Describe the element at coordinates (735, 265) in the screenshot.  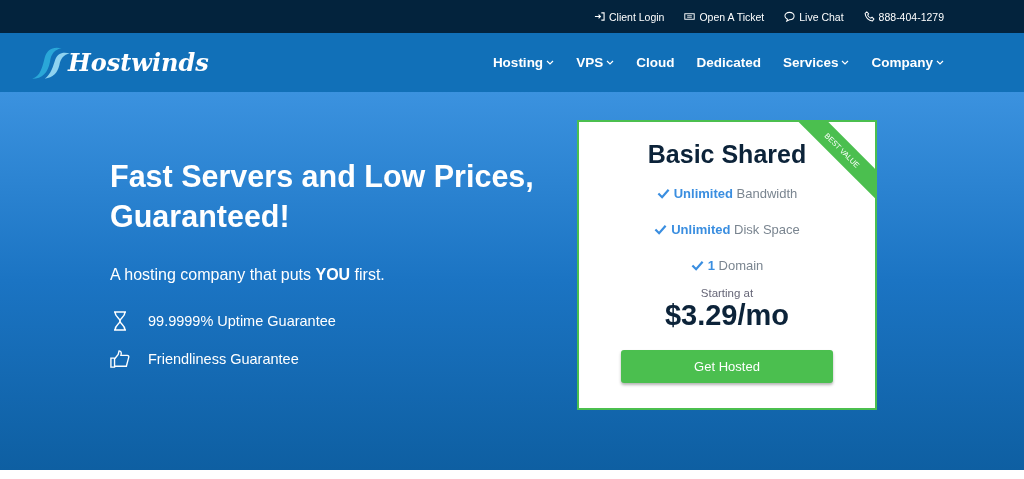
I see `feature-text: 1 Domain` at that location.